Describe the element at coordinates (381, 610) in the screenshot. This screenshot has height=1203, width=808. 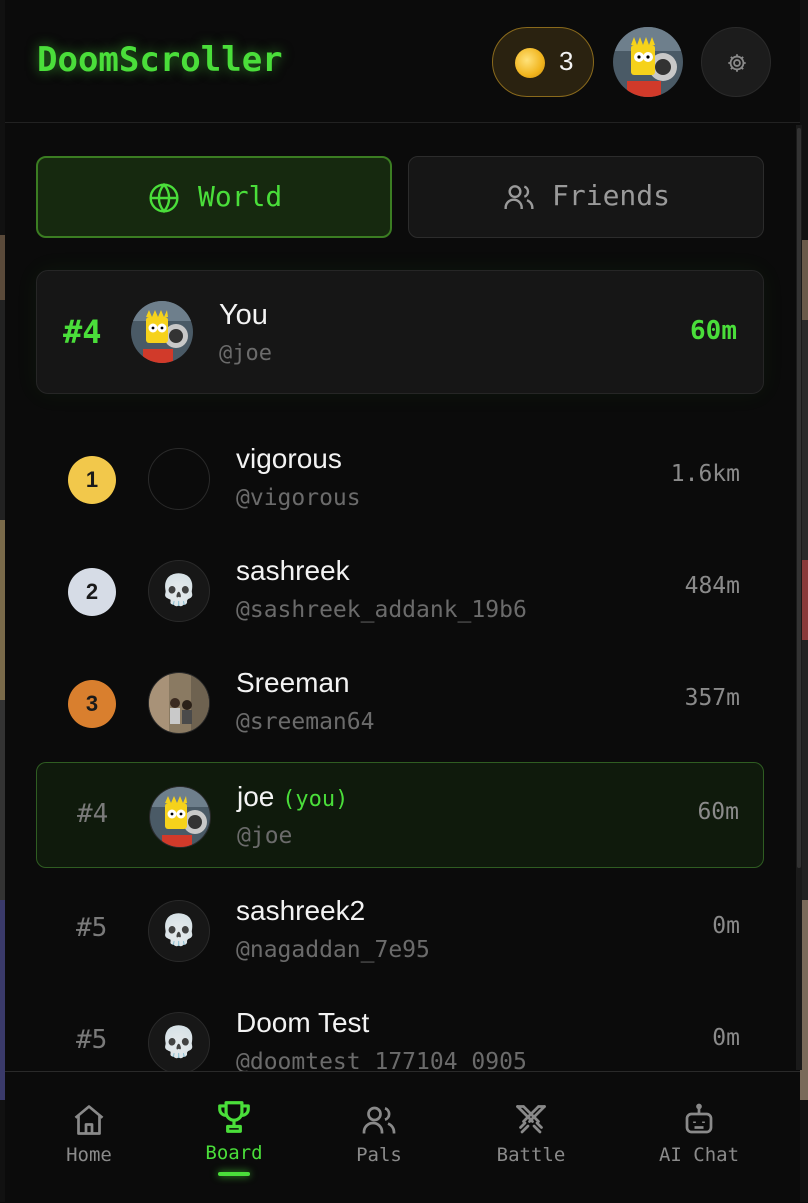
I see `user-handle: @sashreek_addank_19b6` at that location.